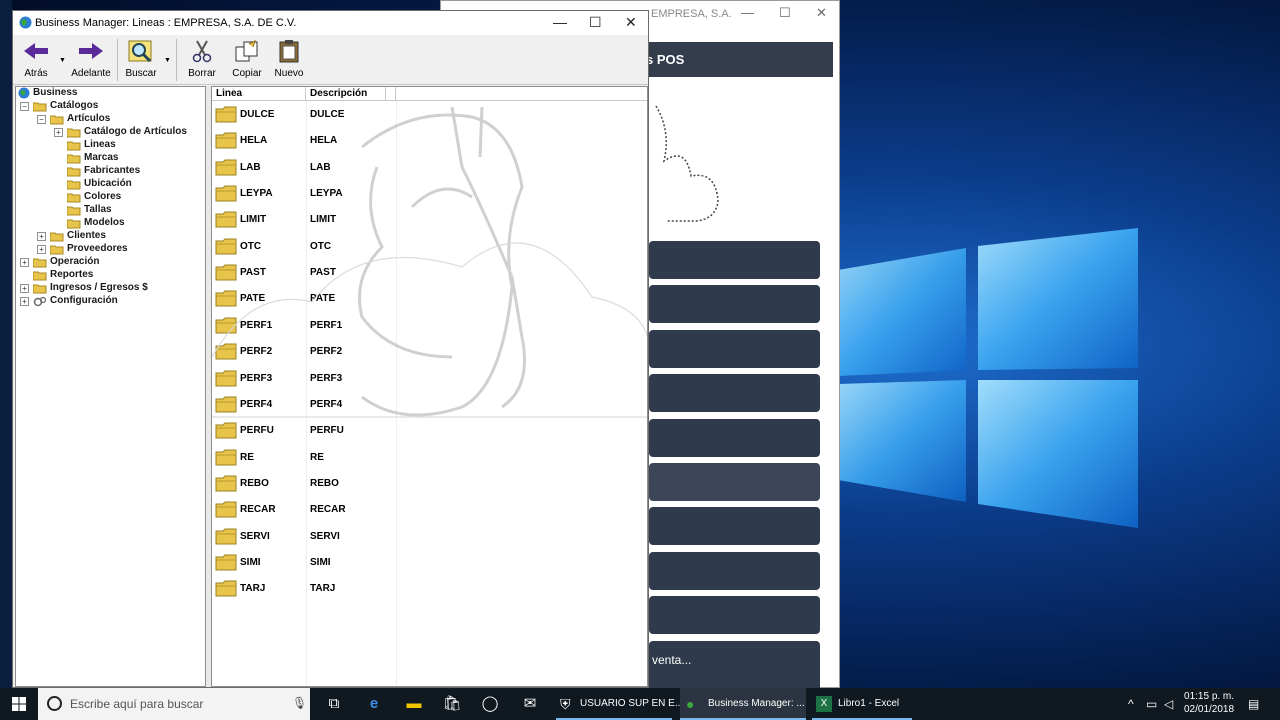 The image size is (1280, 720). I want to click on table-row: PERF2 PERF2, so click(429, 351).